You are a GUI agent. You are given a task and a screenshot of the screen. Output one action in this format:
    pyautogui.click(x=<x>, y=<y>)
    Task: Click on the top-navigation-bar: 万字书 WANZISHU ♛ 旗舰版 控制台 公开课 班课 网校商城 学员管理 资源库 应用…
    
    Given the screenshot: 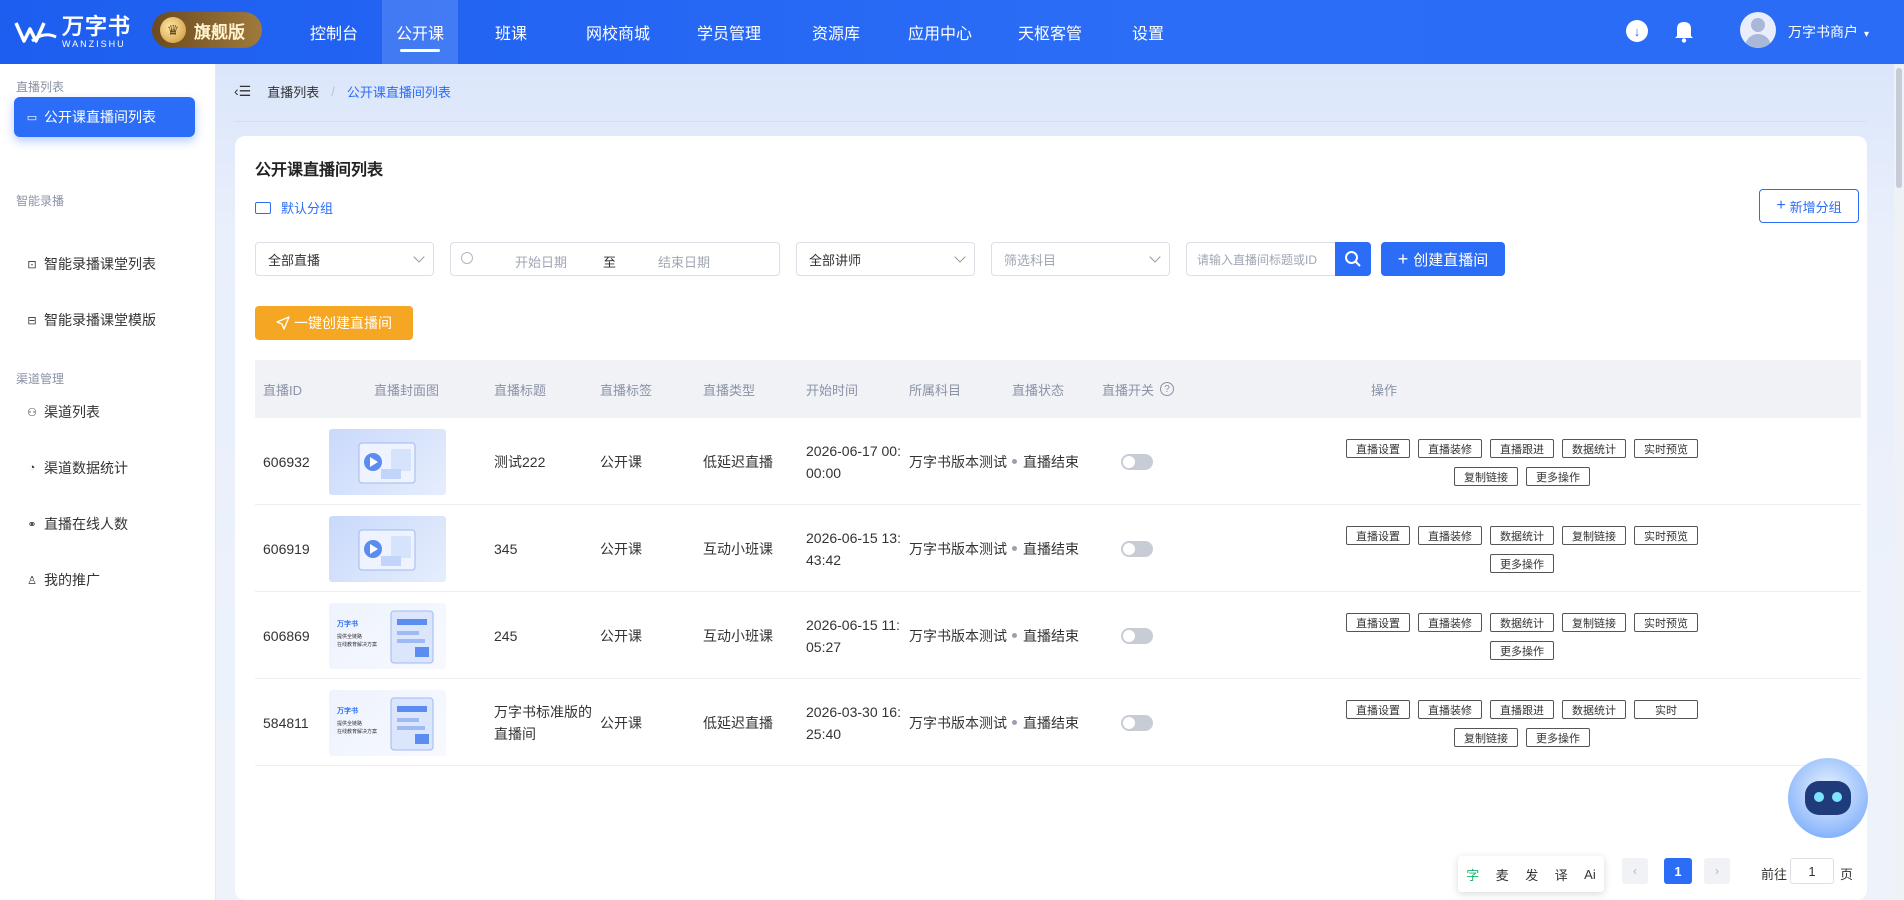 What is the action you would take?
    pyautogui.click(x=952, y=32)
    